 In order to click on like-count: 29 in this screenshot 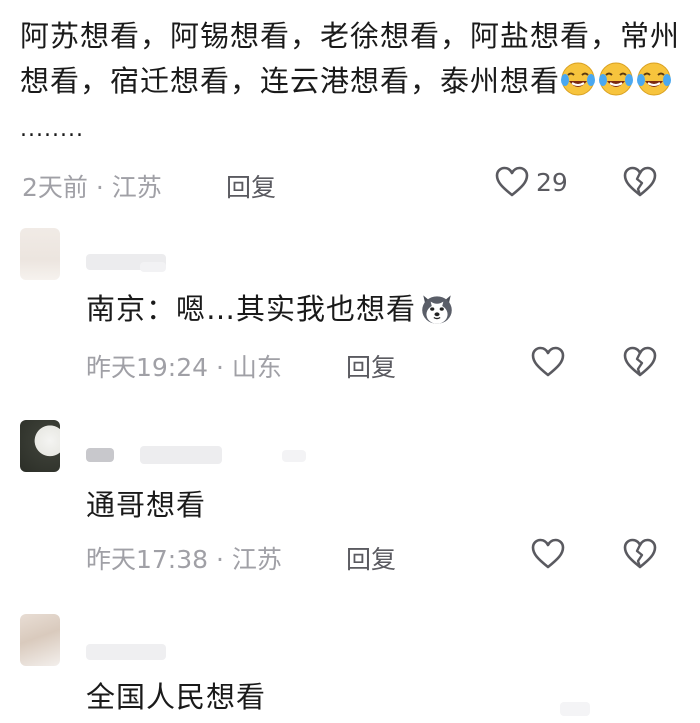, I will do `click(552, 182)`.